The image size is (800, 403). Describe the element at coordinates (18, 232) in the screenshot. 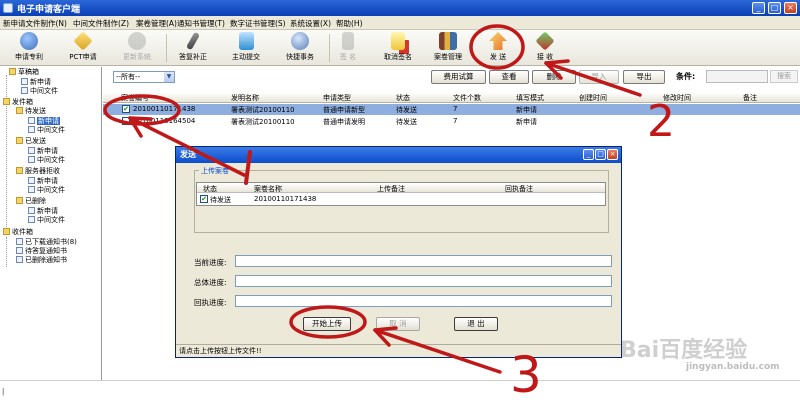

I see `tree-node-inbox: 收件箱` at that location.